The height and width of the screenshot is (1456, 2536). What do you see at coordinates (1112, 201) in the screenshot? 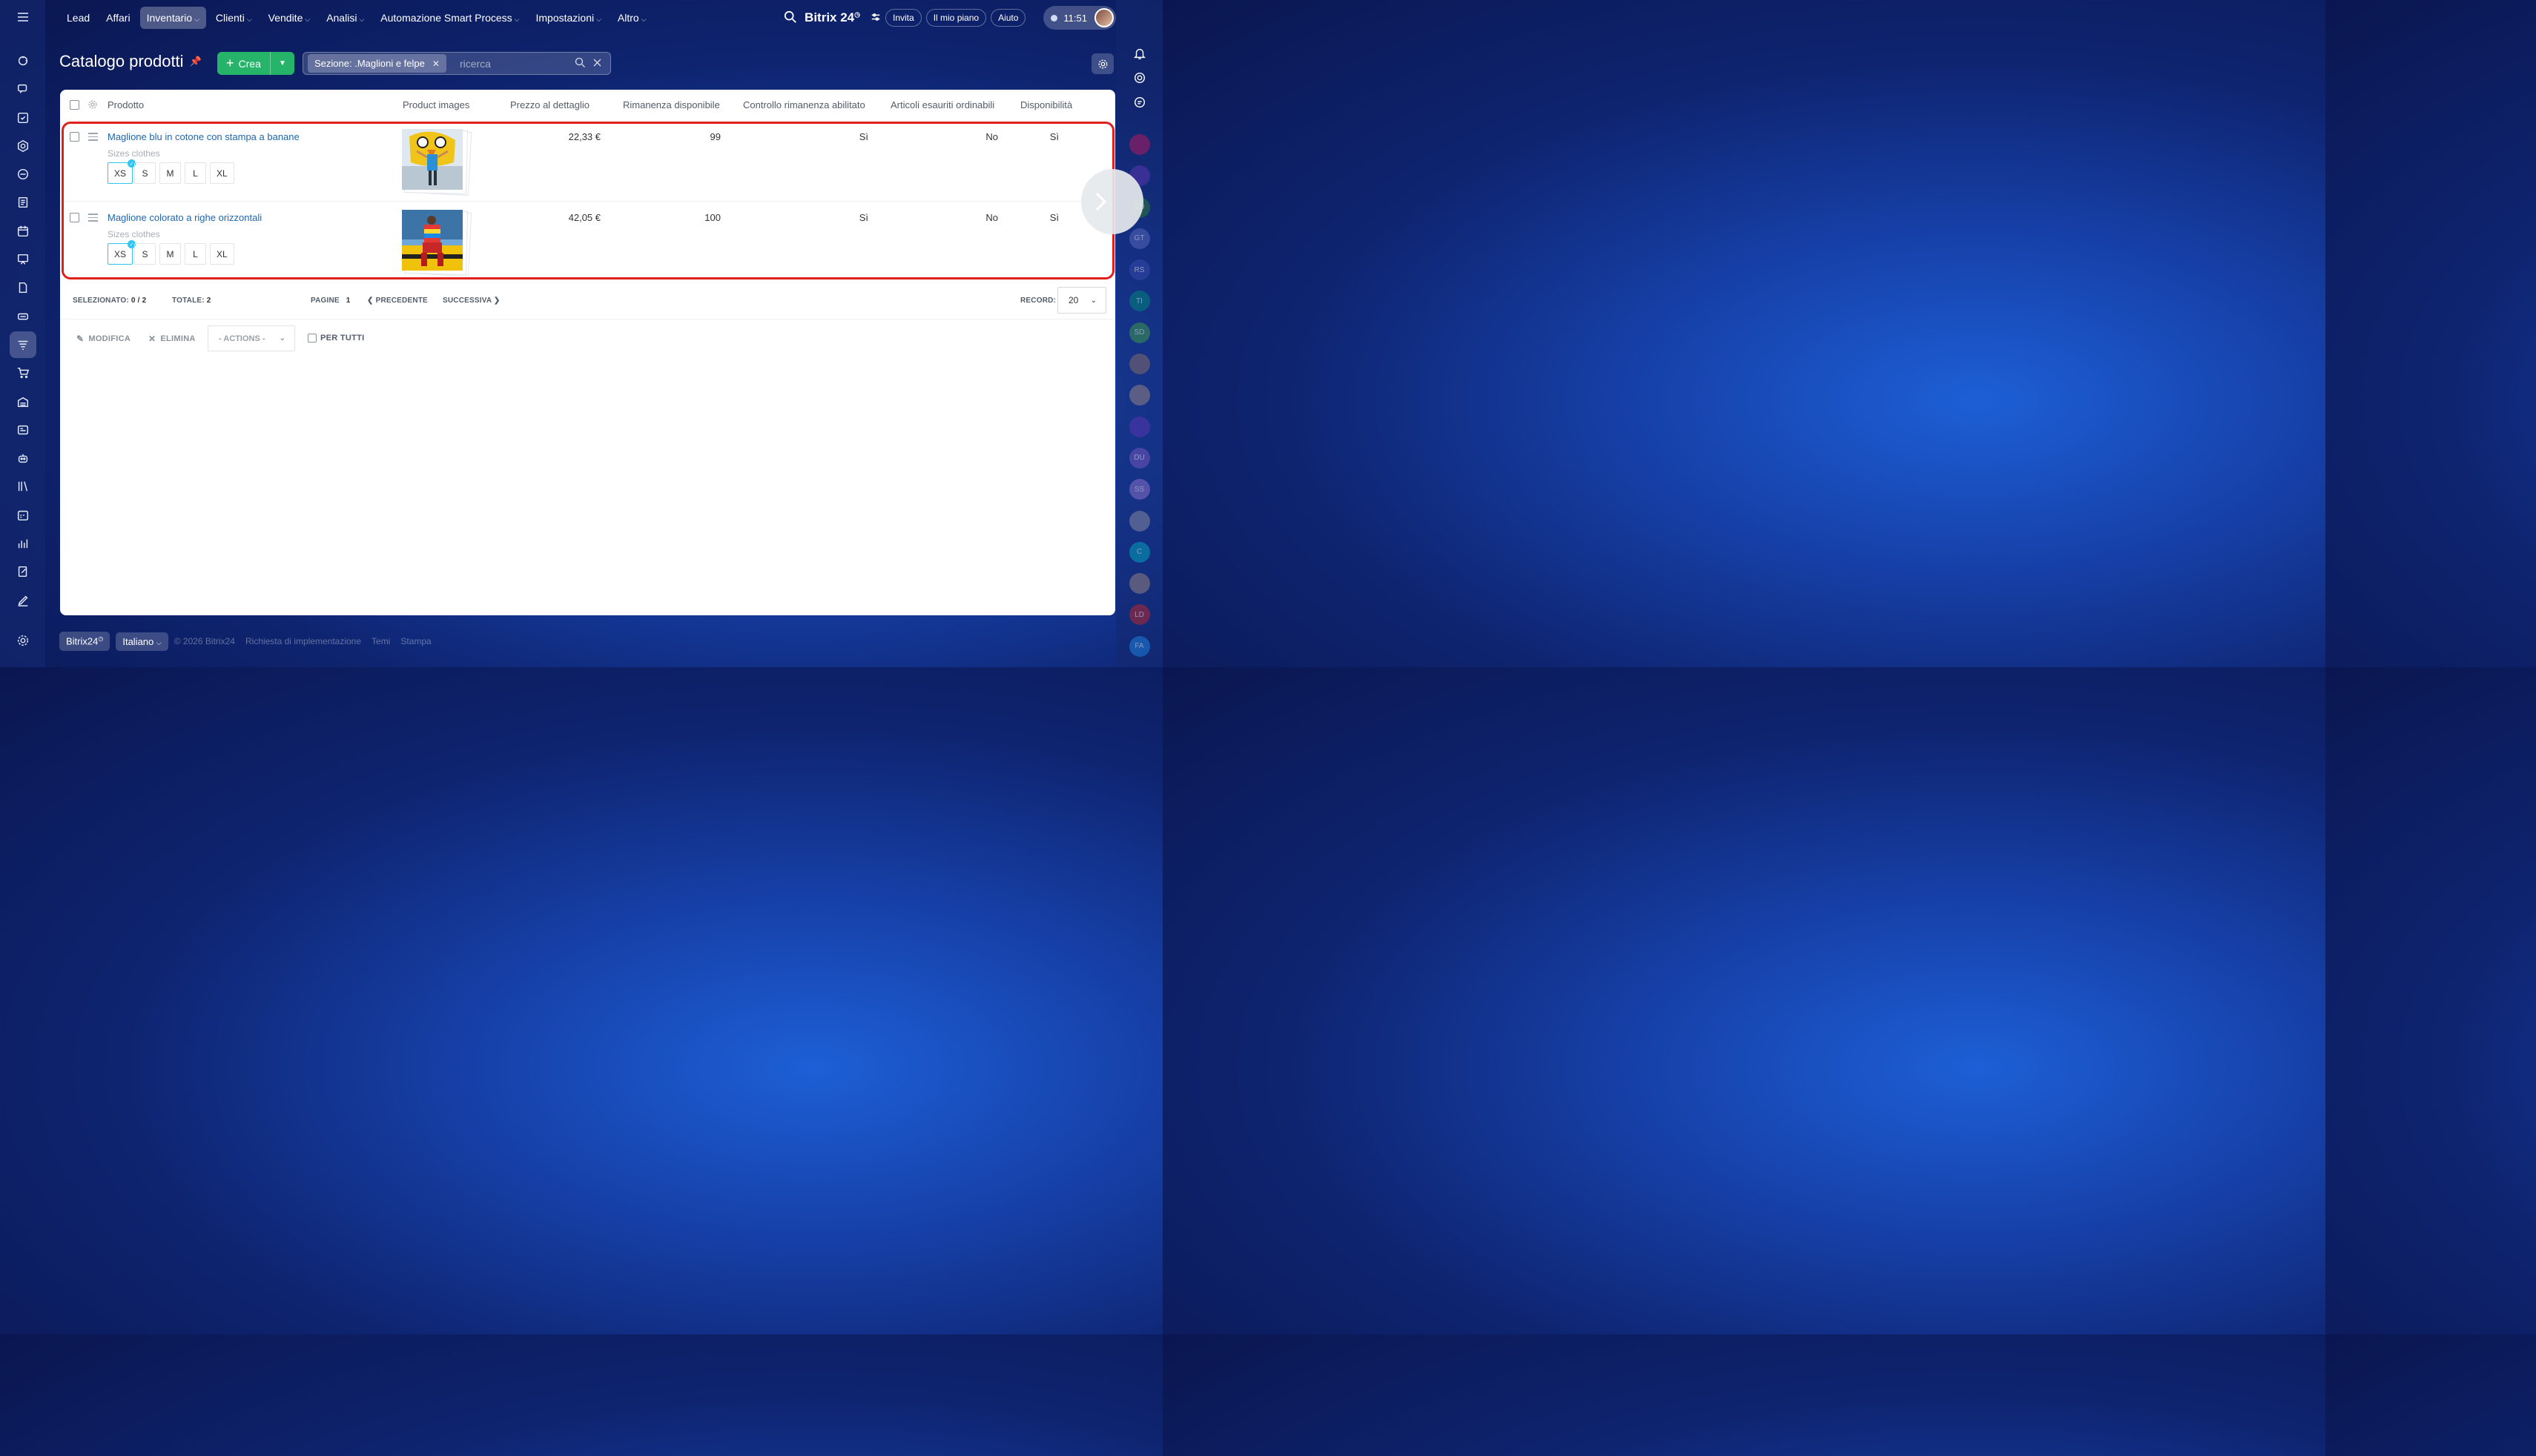
I see `scroll-right-arrow` at bounding box center [1112, 201].